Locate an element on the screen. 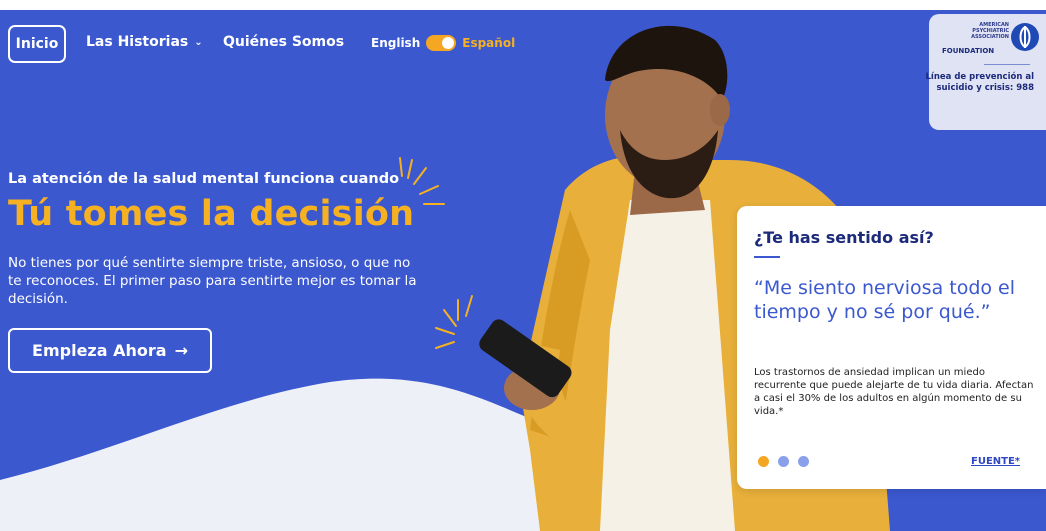 The image size is (1046, 531). start-now-button: Empleza Ahora → is located at coordinates (110, 350).